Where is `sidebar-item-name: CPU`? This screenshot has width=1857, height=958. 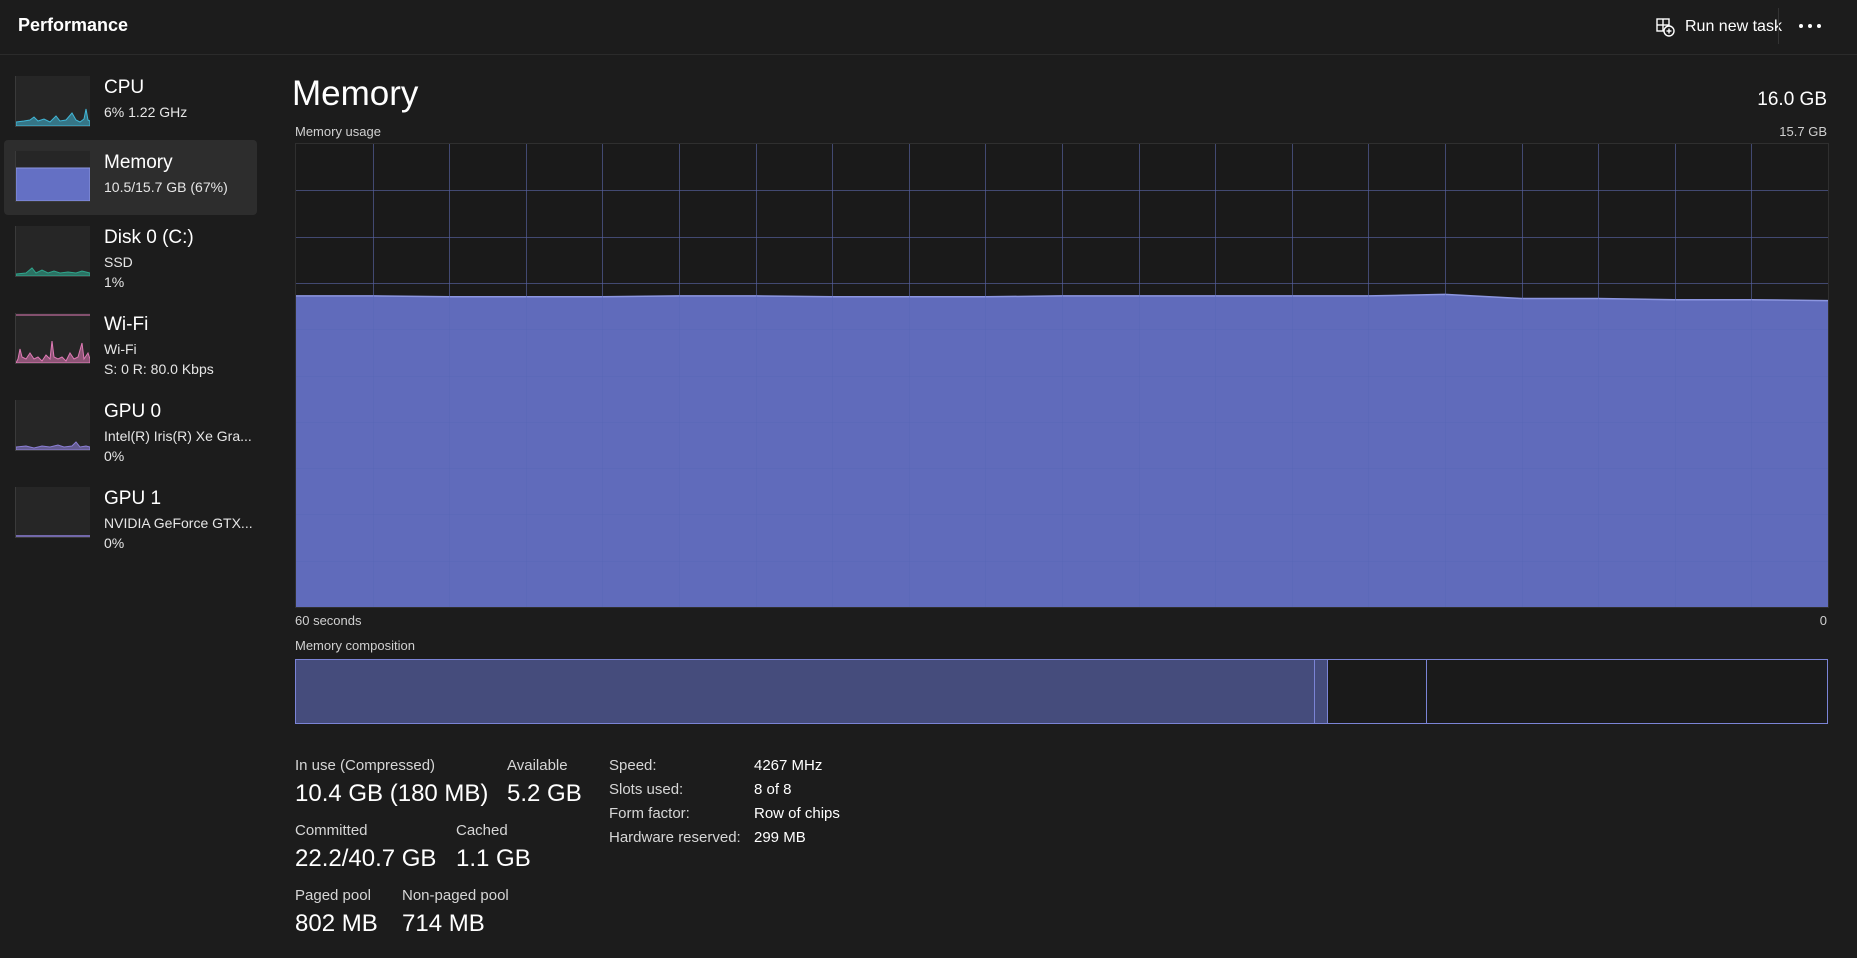
sidebar-item-name: CPU is located at coordinates (124, 87).